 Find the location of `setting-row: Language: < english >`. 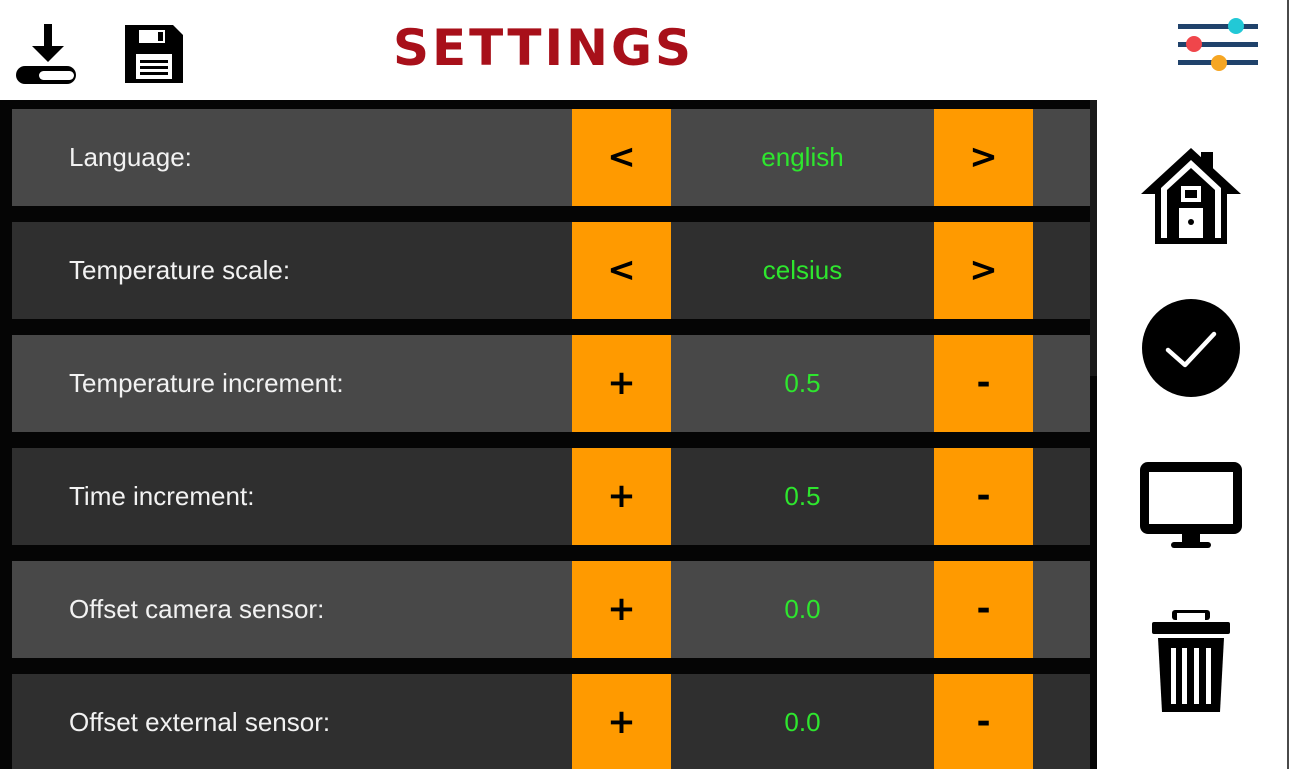

setting-row: Language: < english > is located at coordinates (551, 157).